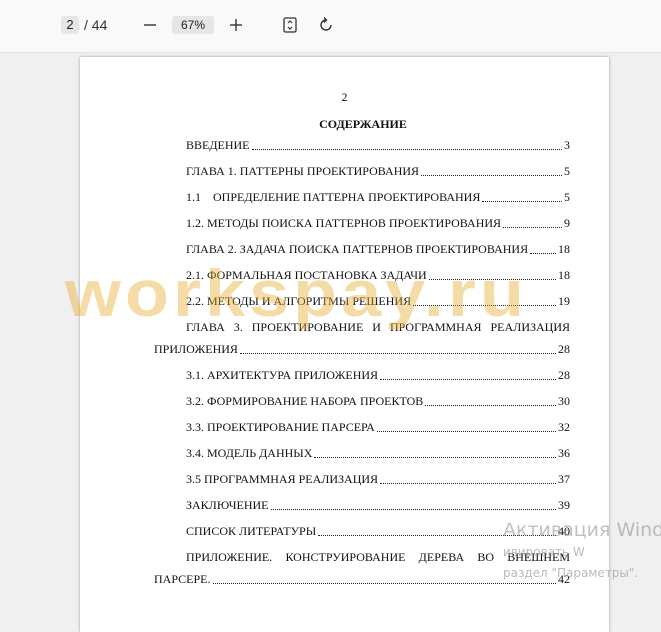 This screenshot has height=632, width=661. Describe the element at coordinates (96, 25) in the screenshot. I see `total-pages: / 44` at that location.